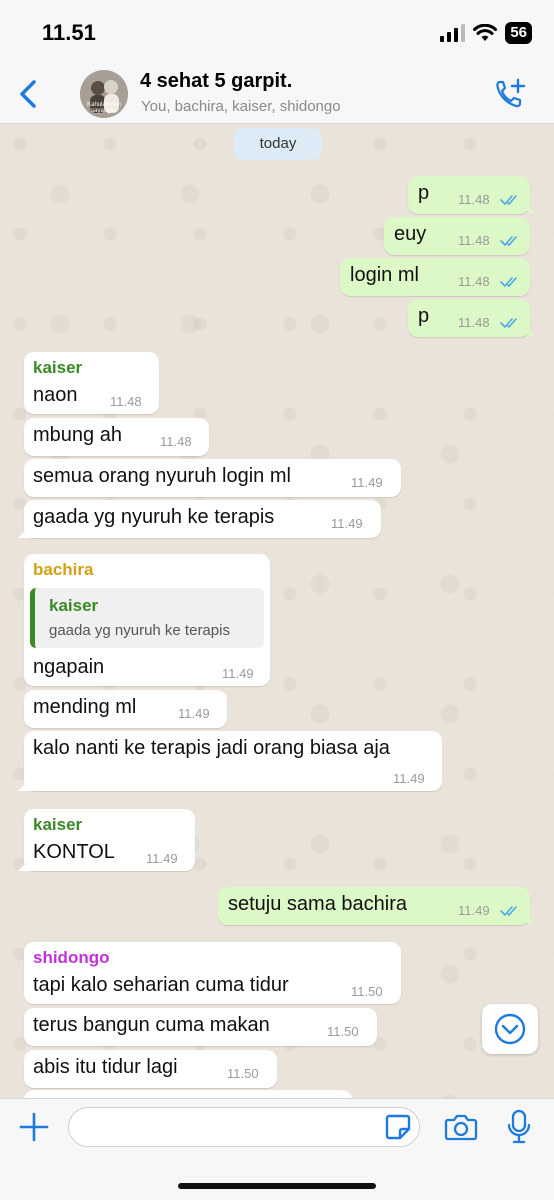  I want to click on message-bubble-incoming: semua orang nyuruh login ml 11.49, so click(212, 478).